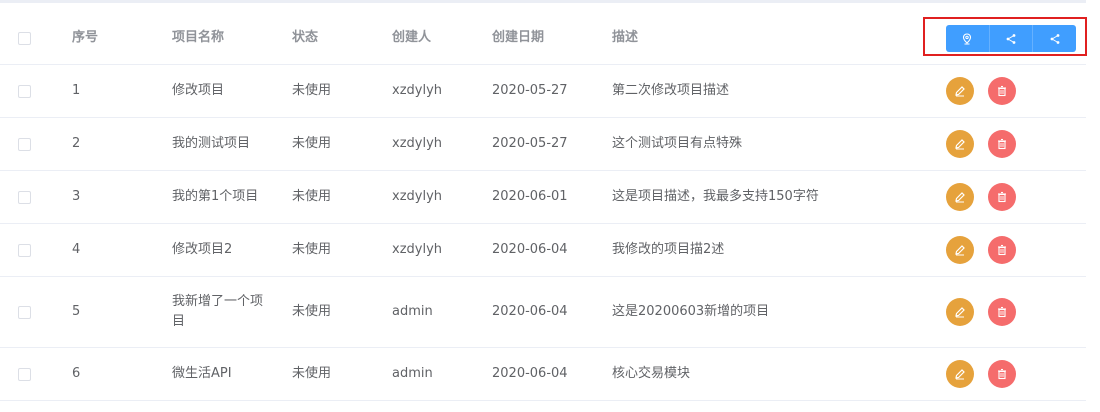 The image size is (1100, 412). I want to click on header-status: 状态, so click(305, 37).